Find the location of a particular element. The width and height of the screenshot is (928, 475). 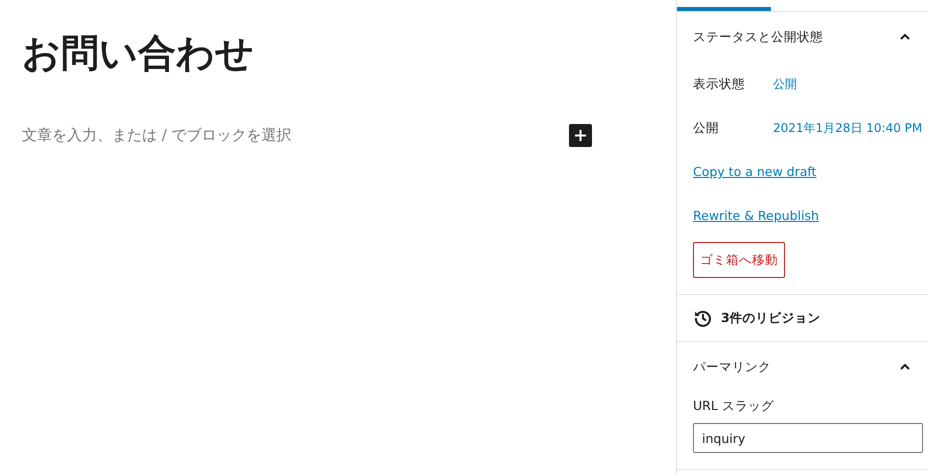

post-title: お問い合わせ is located at coordinates (349, 54).